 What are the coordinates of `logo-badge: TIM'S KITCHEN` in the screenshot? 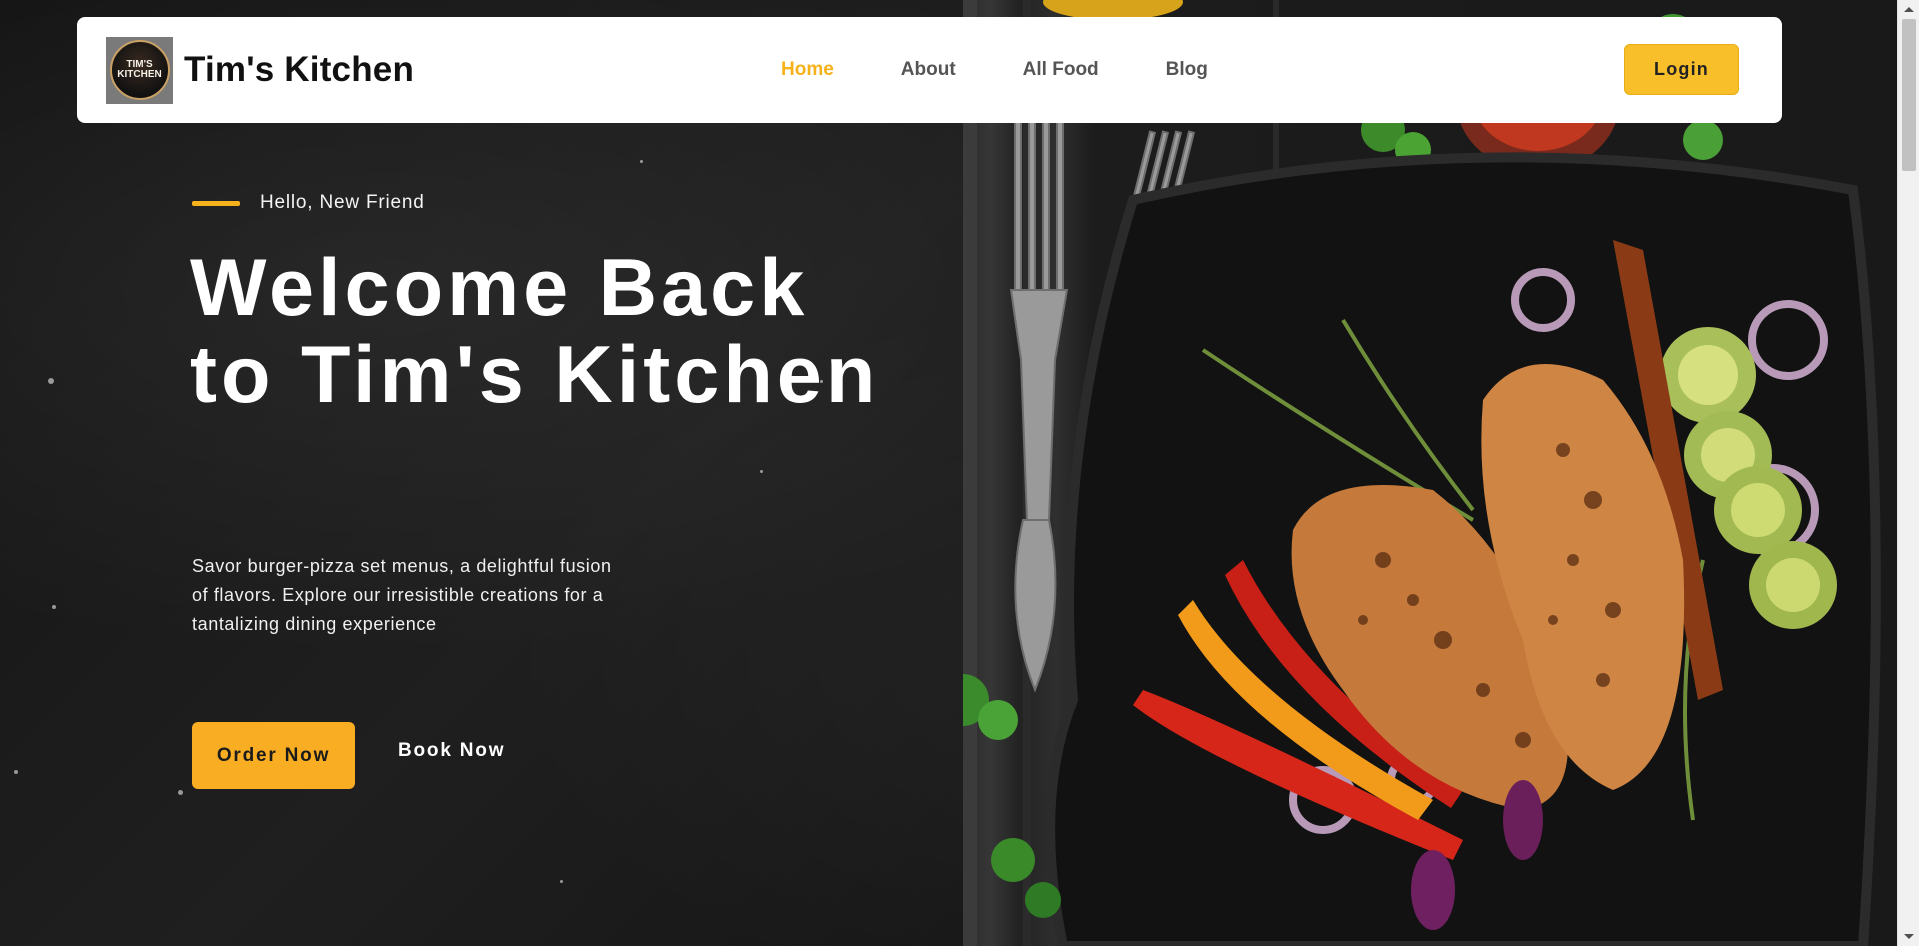 It's located at (139, 70).